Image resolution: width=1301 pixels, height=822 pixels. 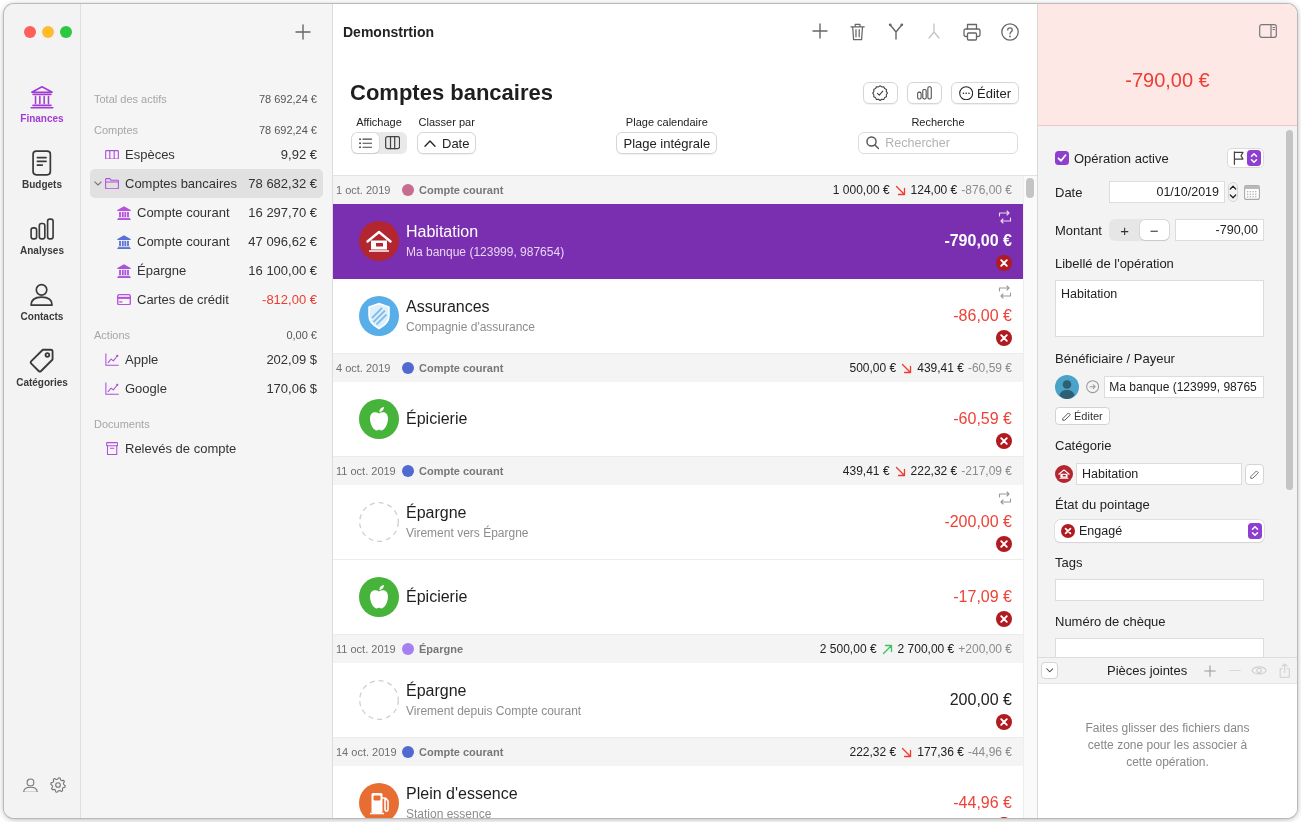 What do you see at coordinates (365, 143) in the screenshot?
I see `view-mode-button` at bounding box center [365, 143].